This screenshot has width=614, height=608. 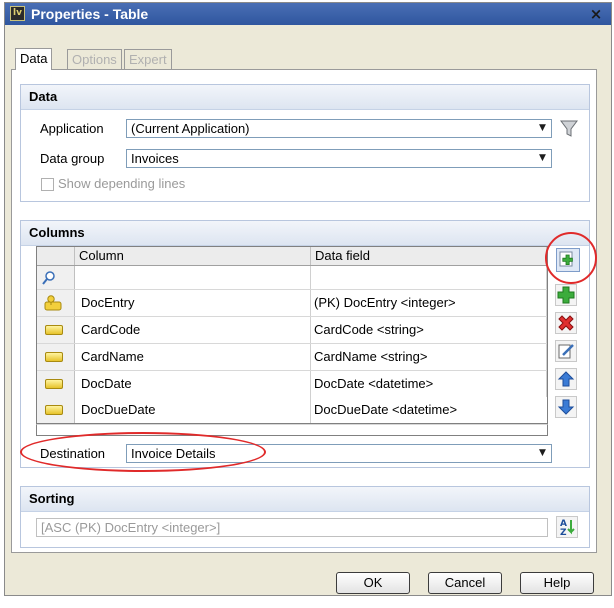 I want to click on table-row: DocDueDate DocDueDate <datetime>, so click(x=292, y=410).